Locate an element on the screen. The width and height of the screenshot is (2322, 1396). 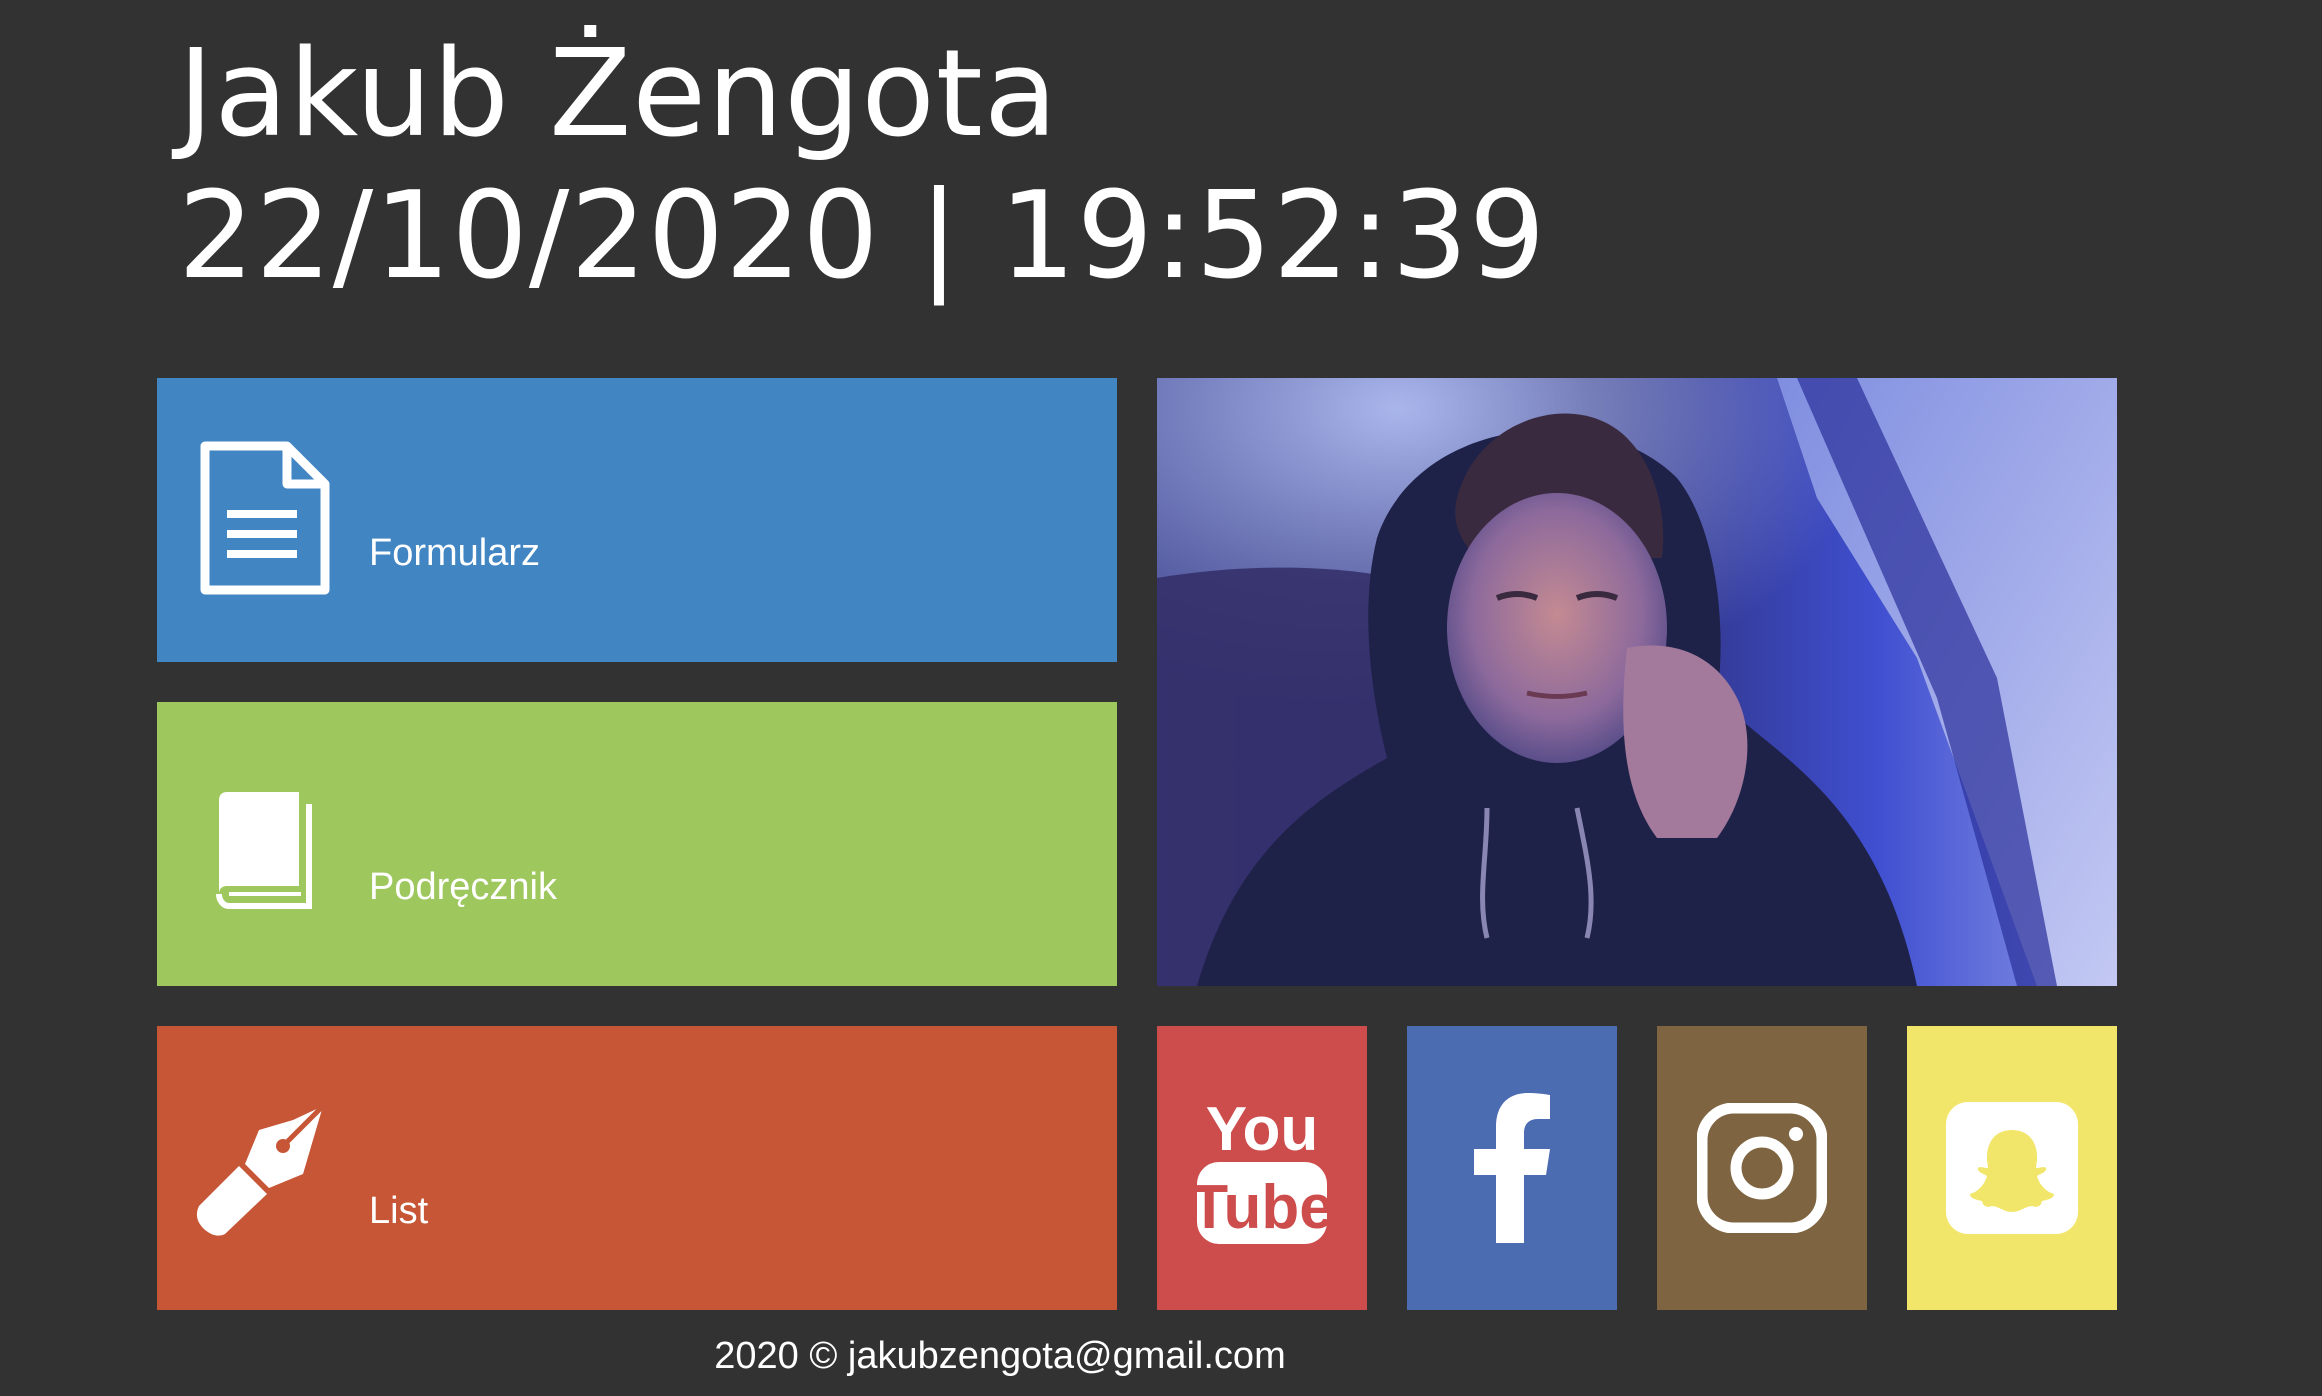
footer-year: 2020 is located at coordinates (756, 1356).